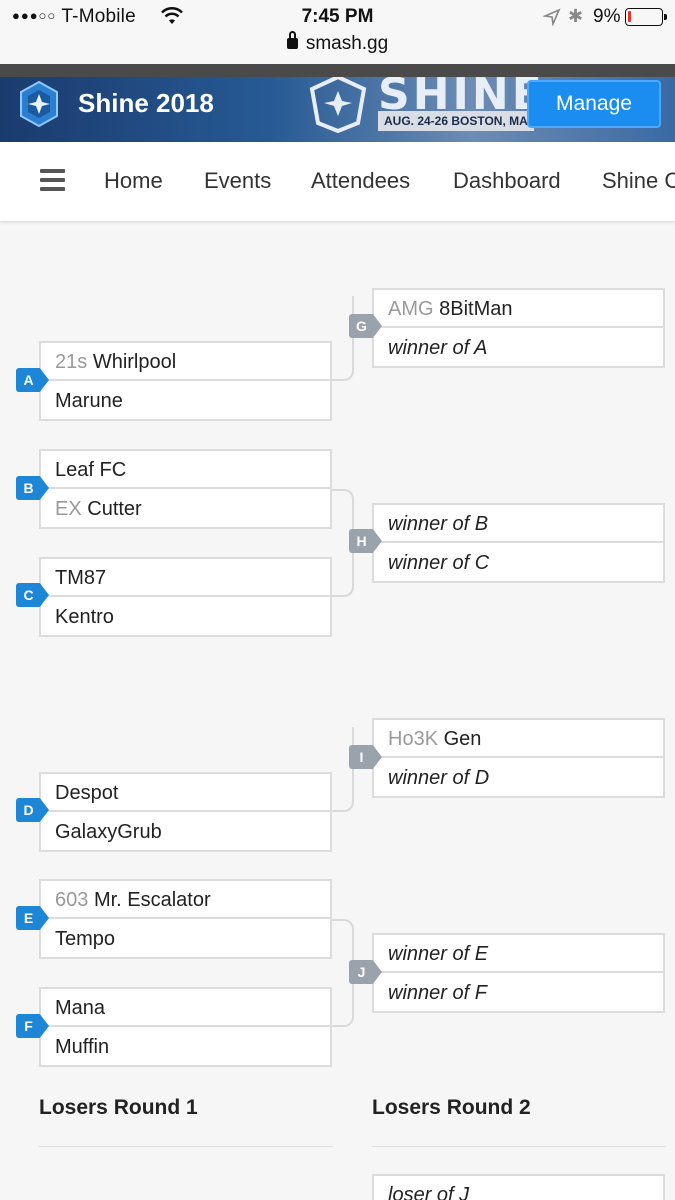 The height and width of the screenshot is (1200, 675). I want to click on battery-percent: 9%, so click(607, 16).